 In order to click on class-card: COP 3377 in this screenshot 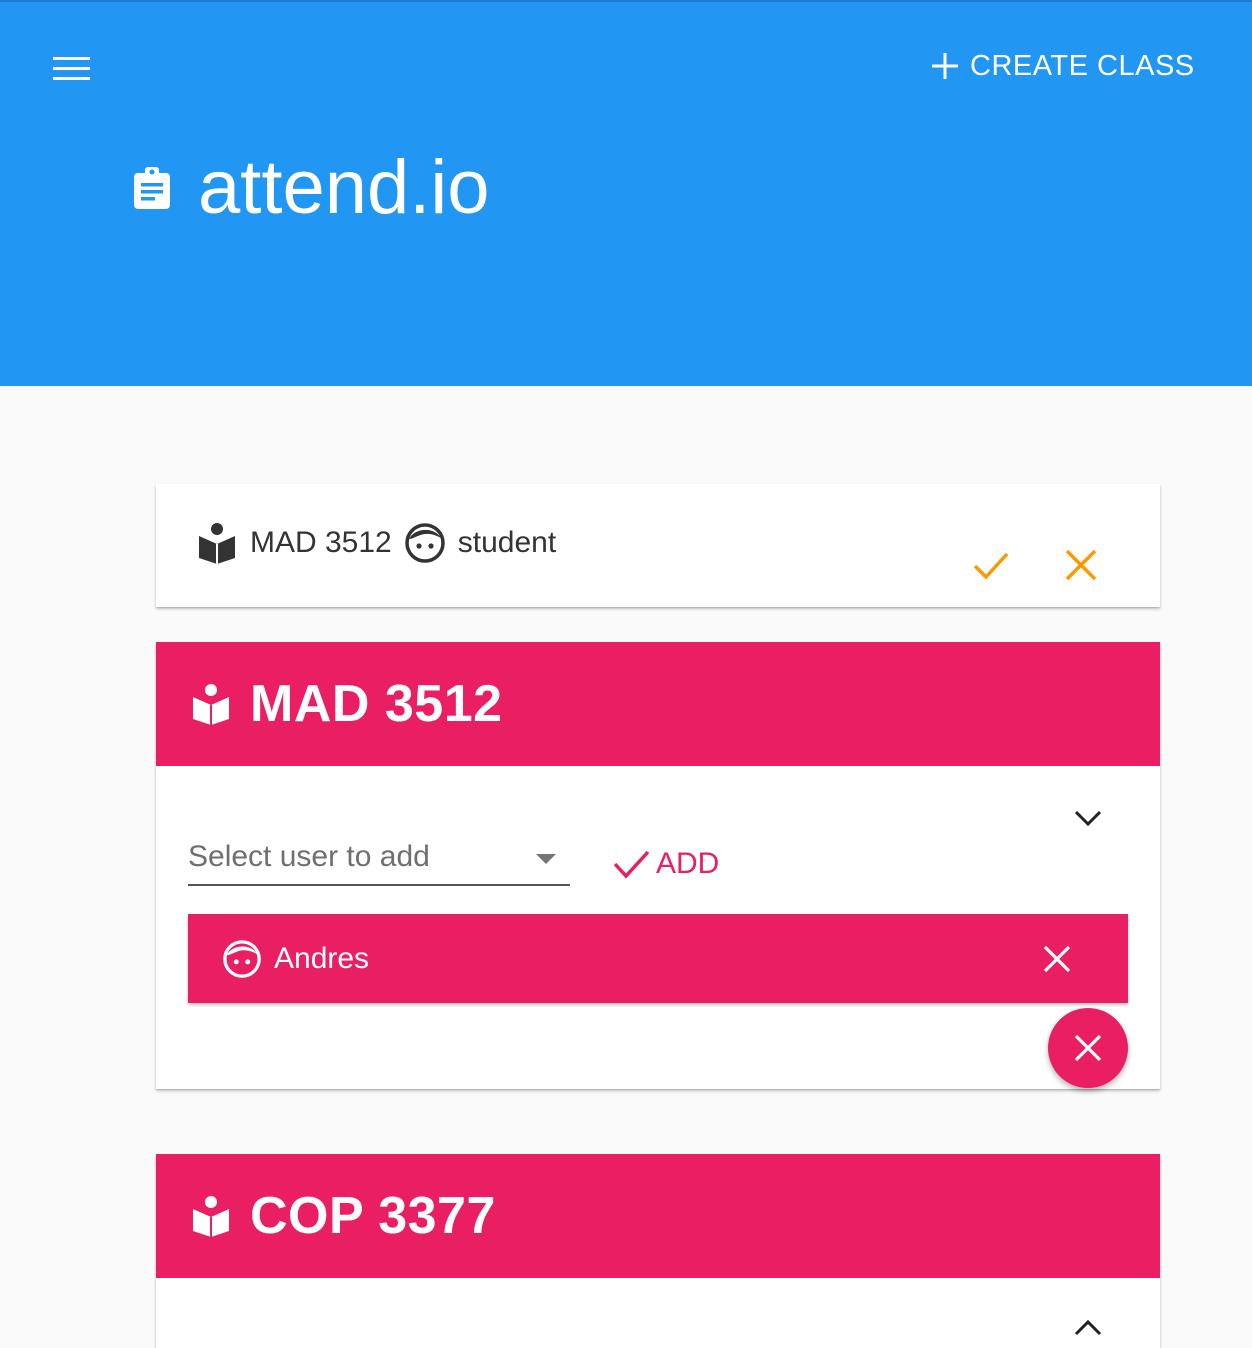, I will do `click(658, 1251)`.